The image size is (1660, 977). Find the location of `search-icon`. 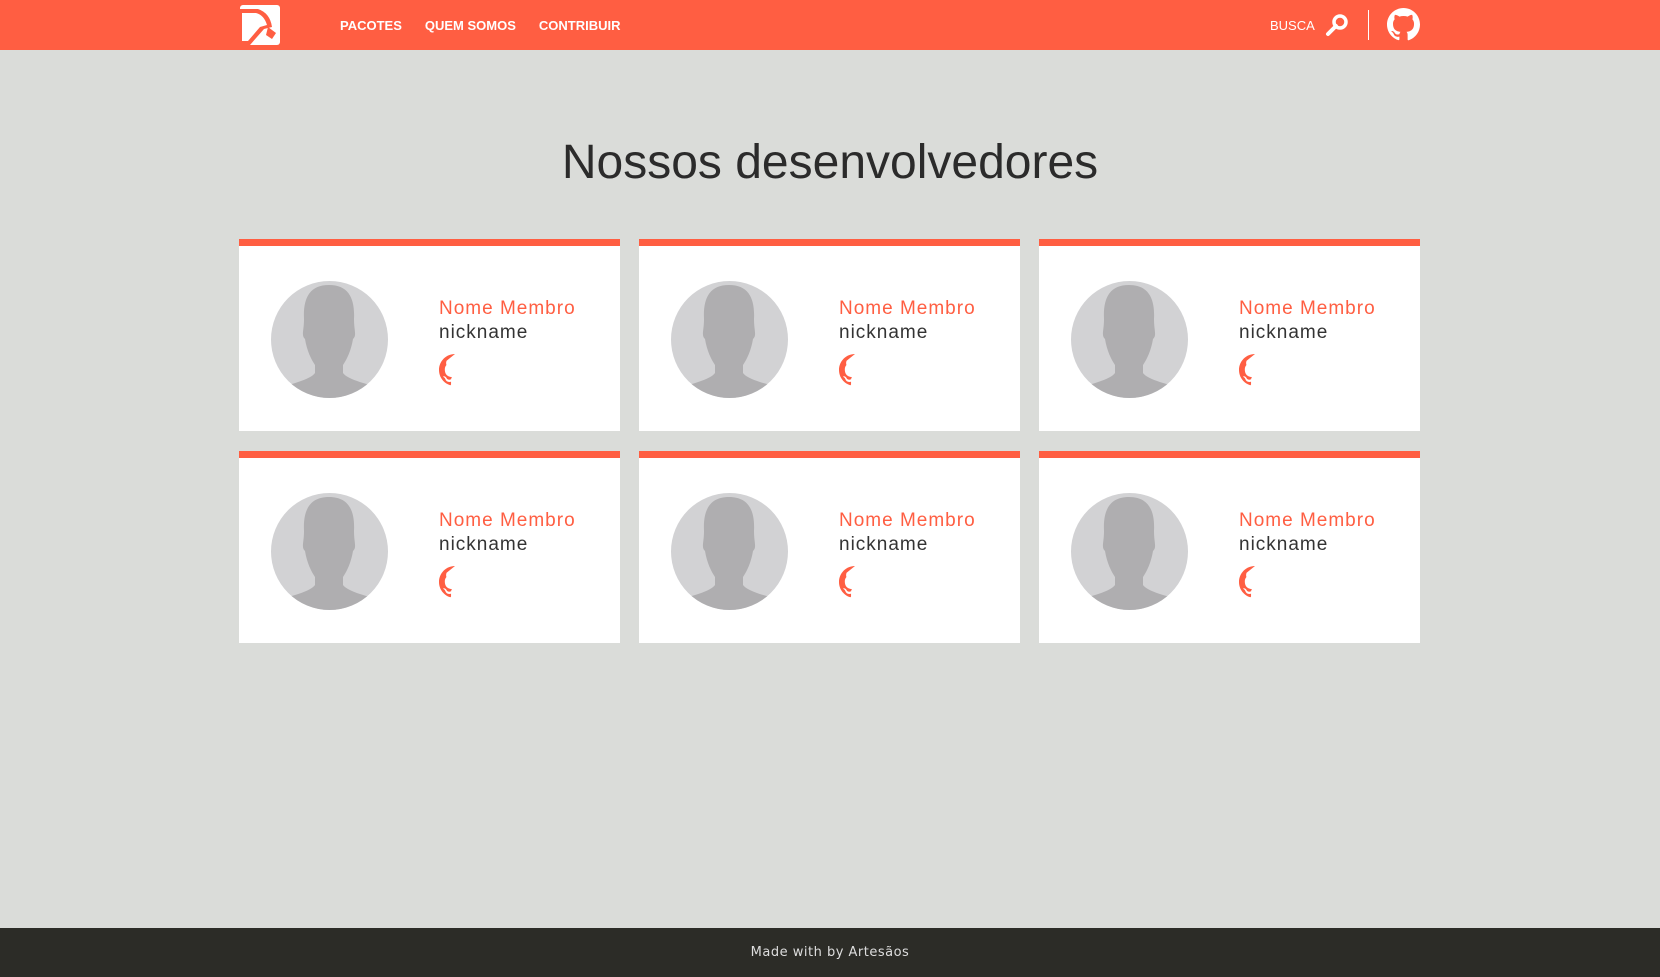

search-icon is located at coordinates (1336, 25).